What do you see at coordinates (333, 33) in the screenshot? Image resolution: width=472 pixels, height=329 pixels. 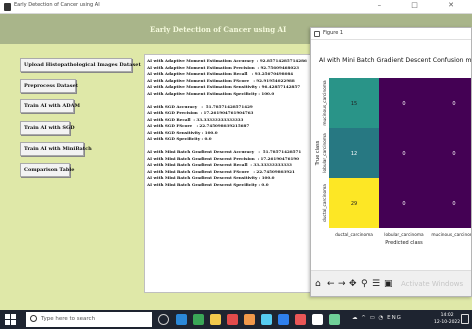 I see `figure-title: Figure 1` at bounding box center [333, 33].